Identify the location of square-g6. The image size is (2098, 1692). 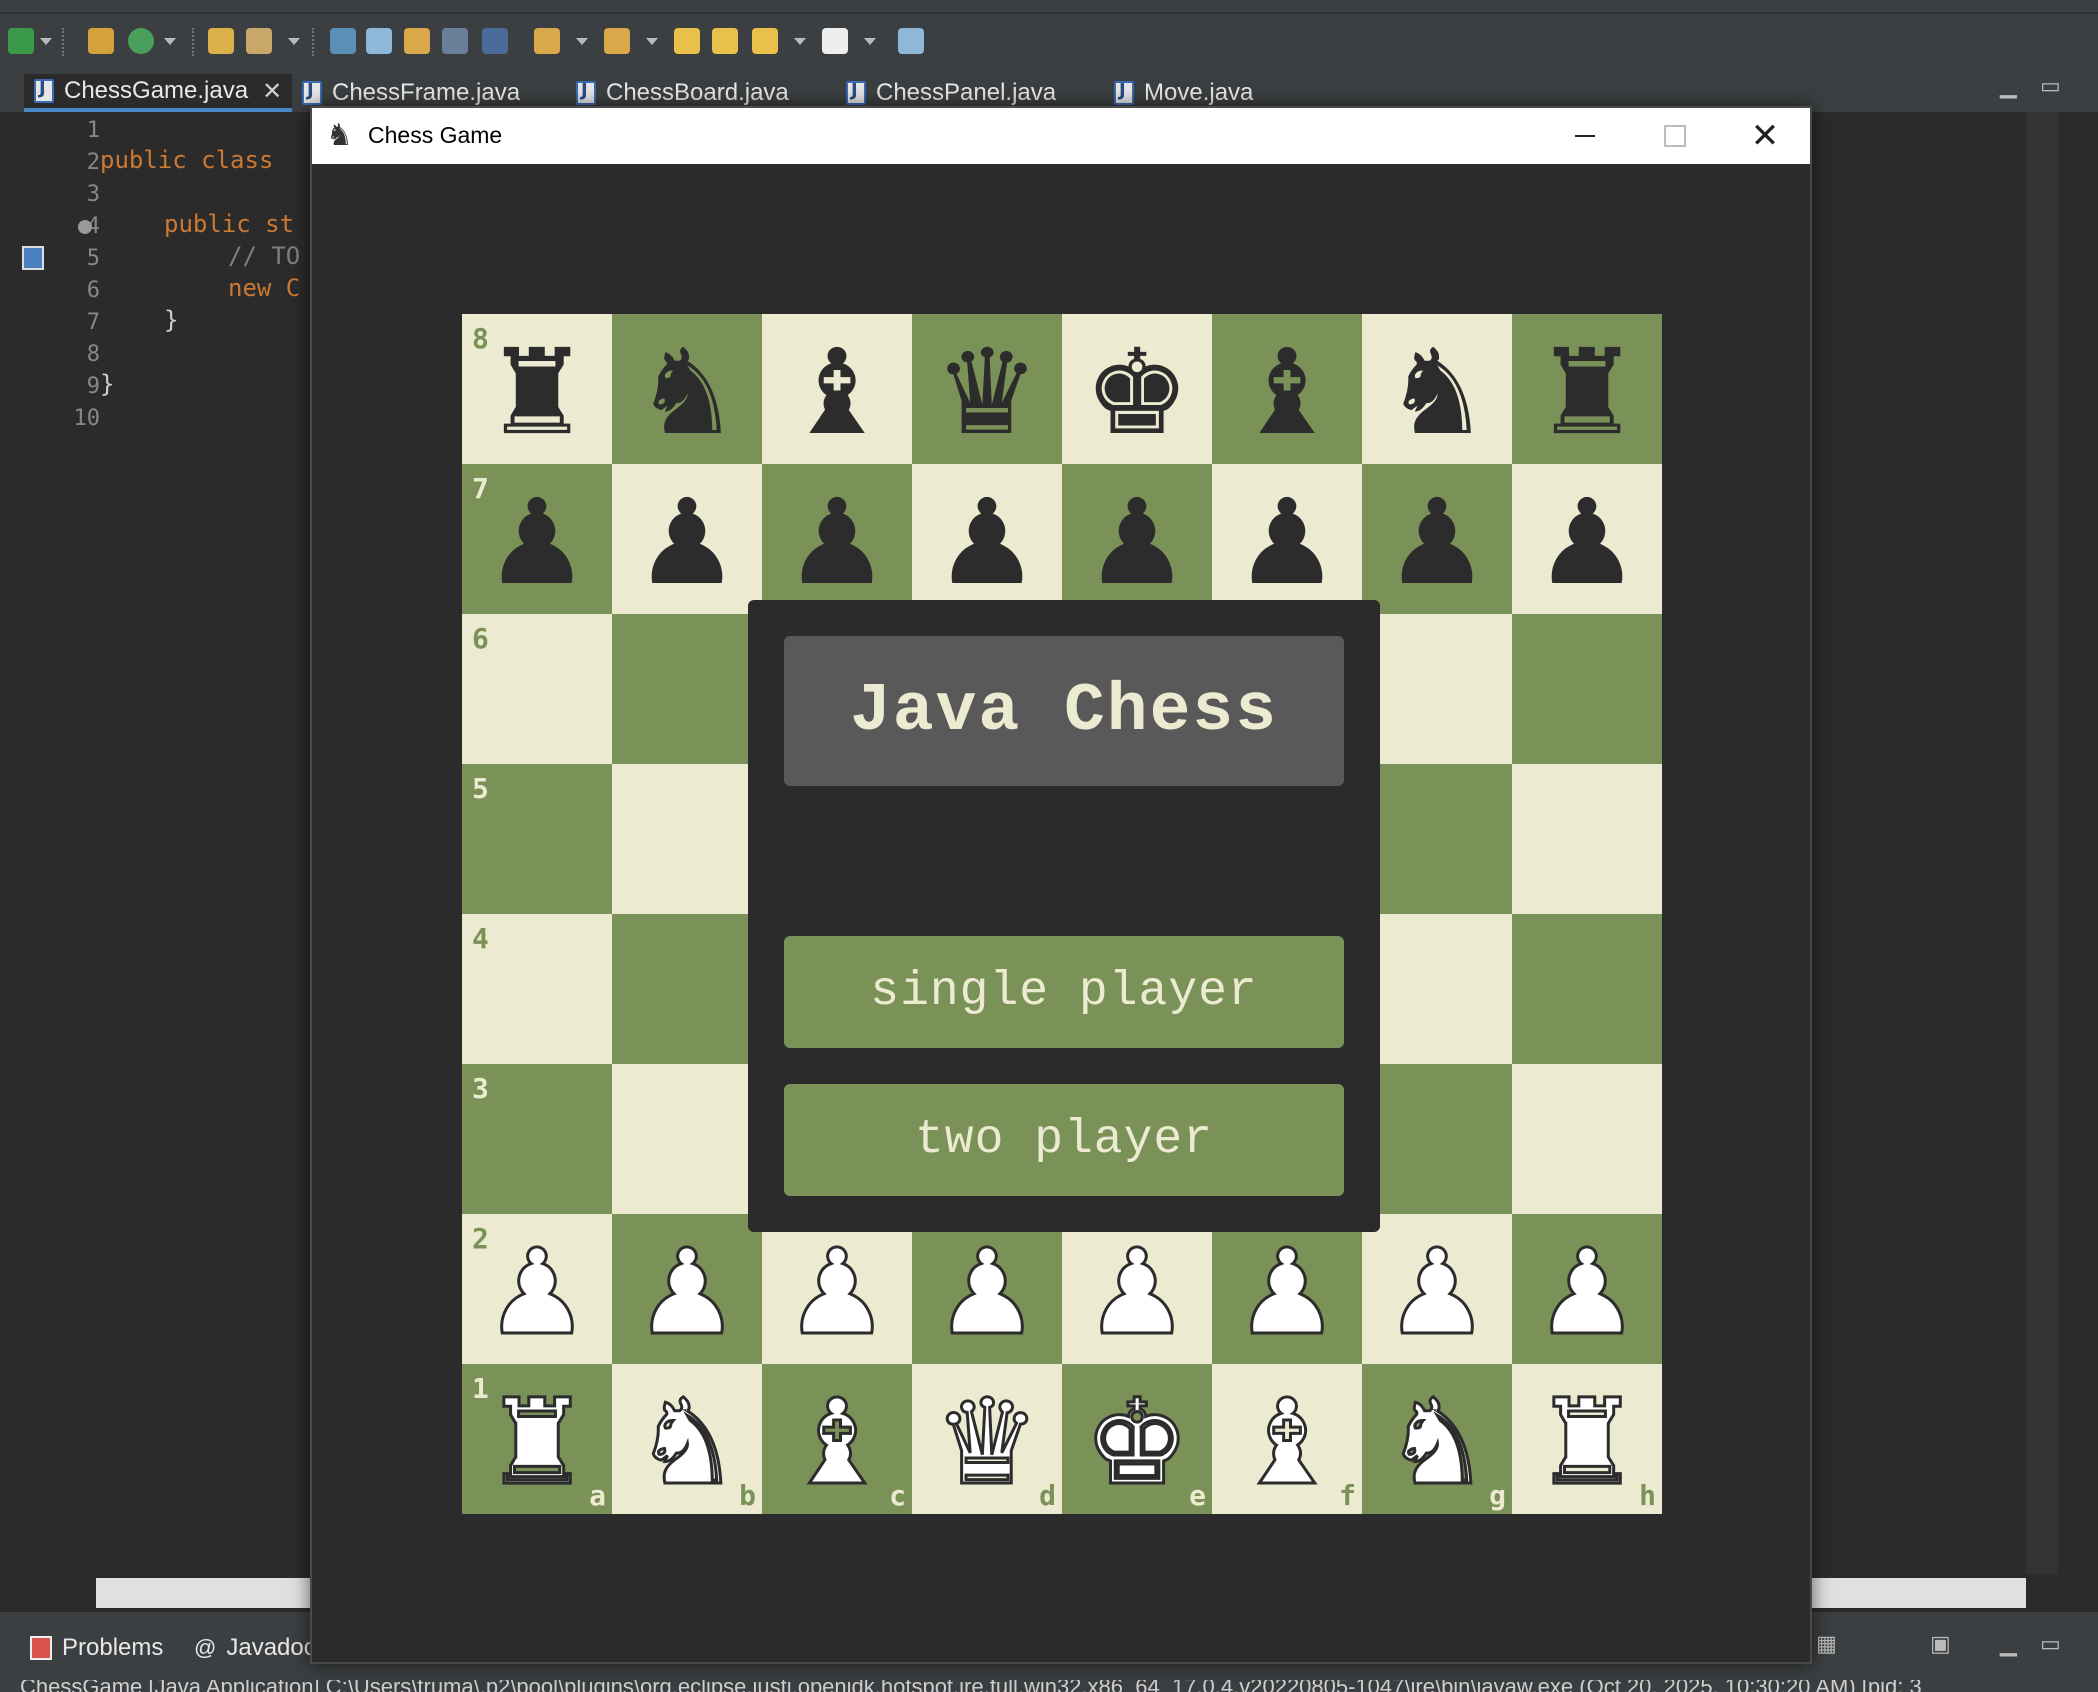
(1437, 689).